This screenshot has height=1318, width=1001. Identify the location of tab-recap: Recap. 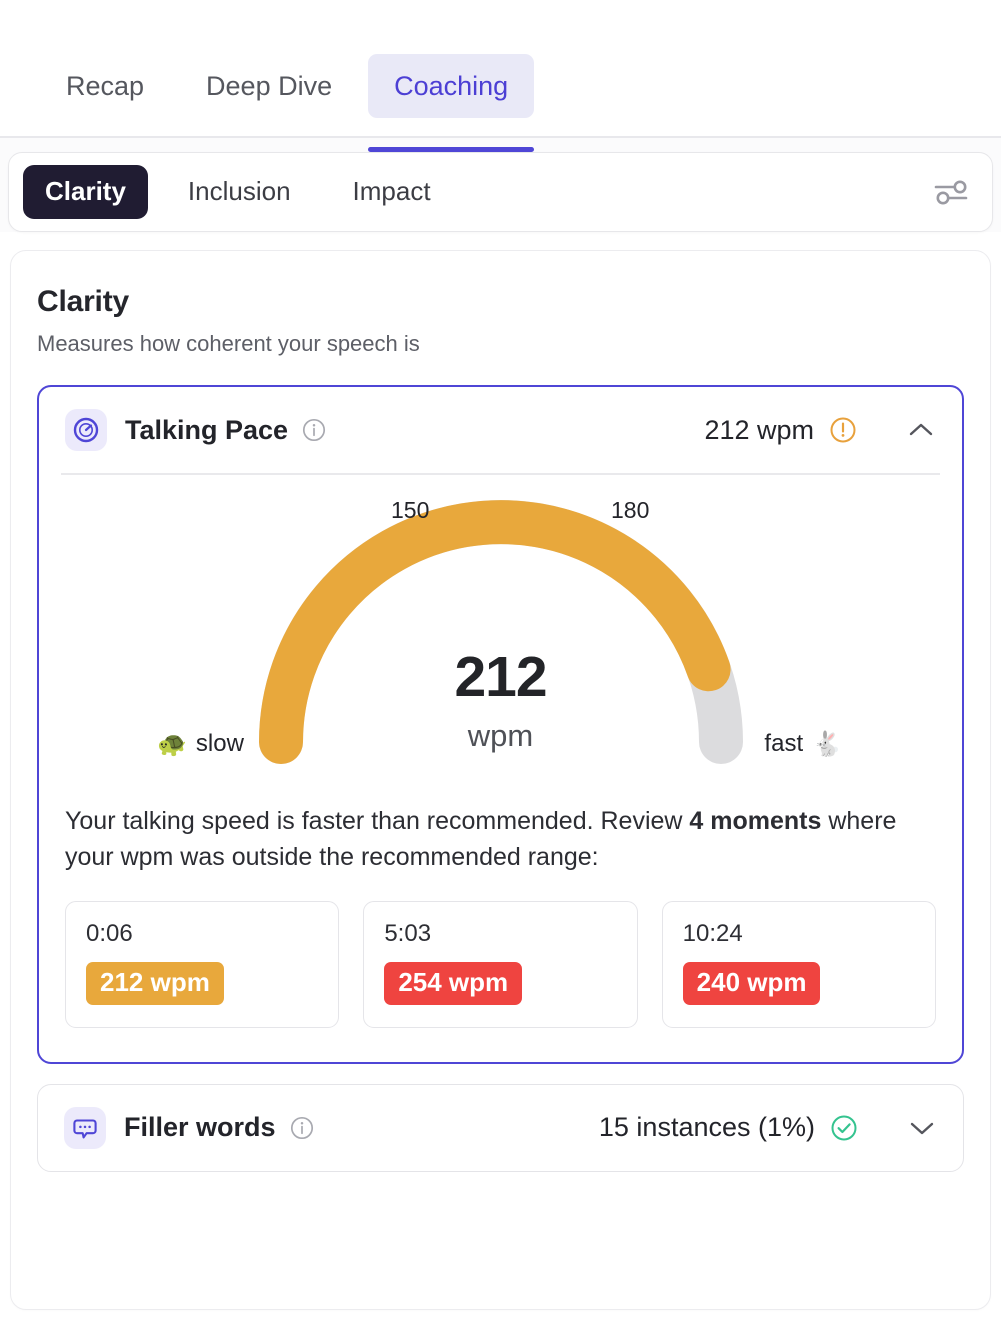
(105, 86).